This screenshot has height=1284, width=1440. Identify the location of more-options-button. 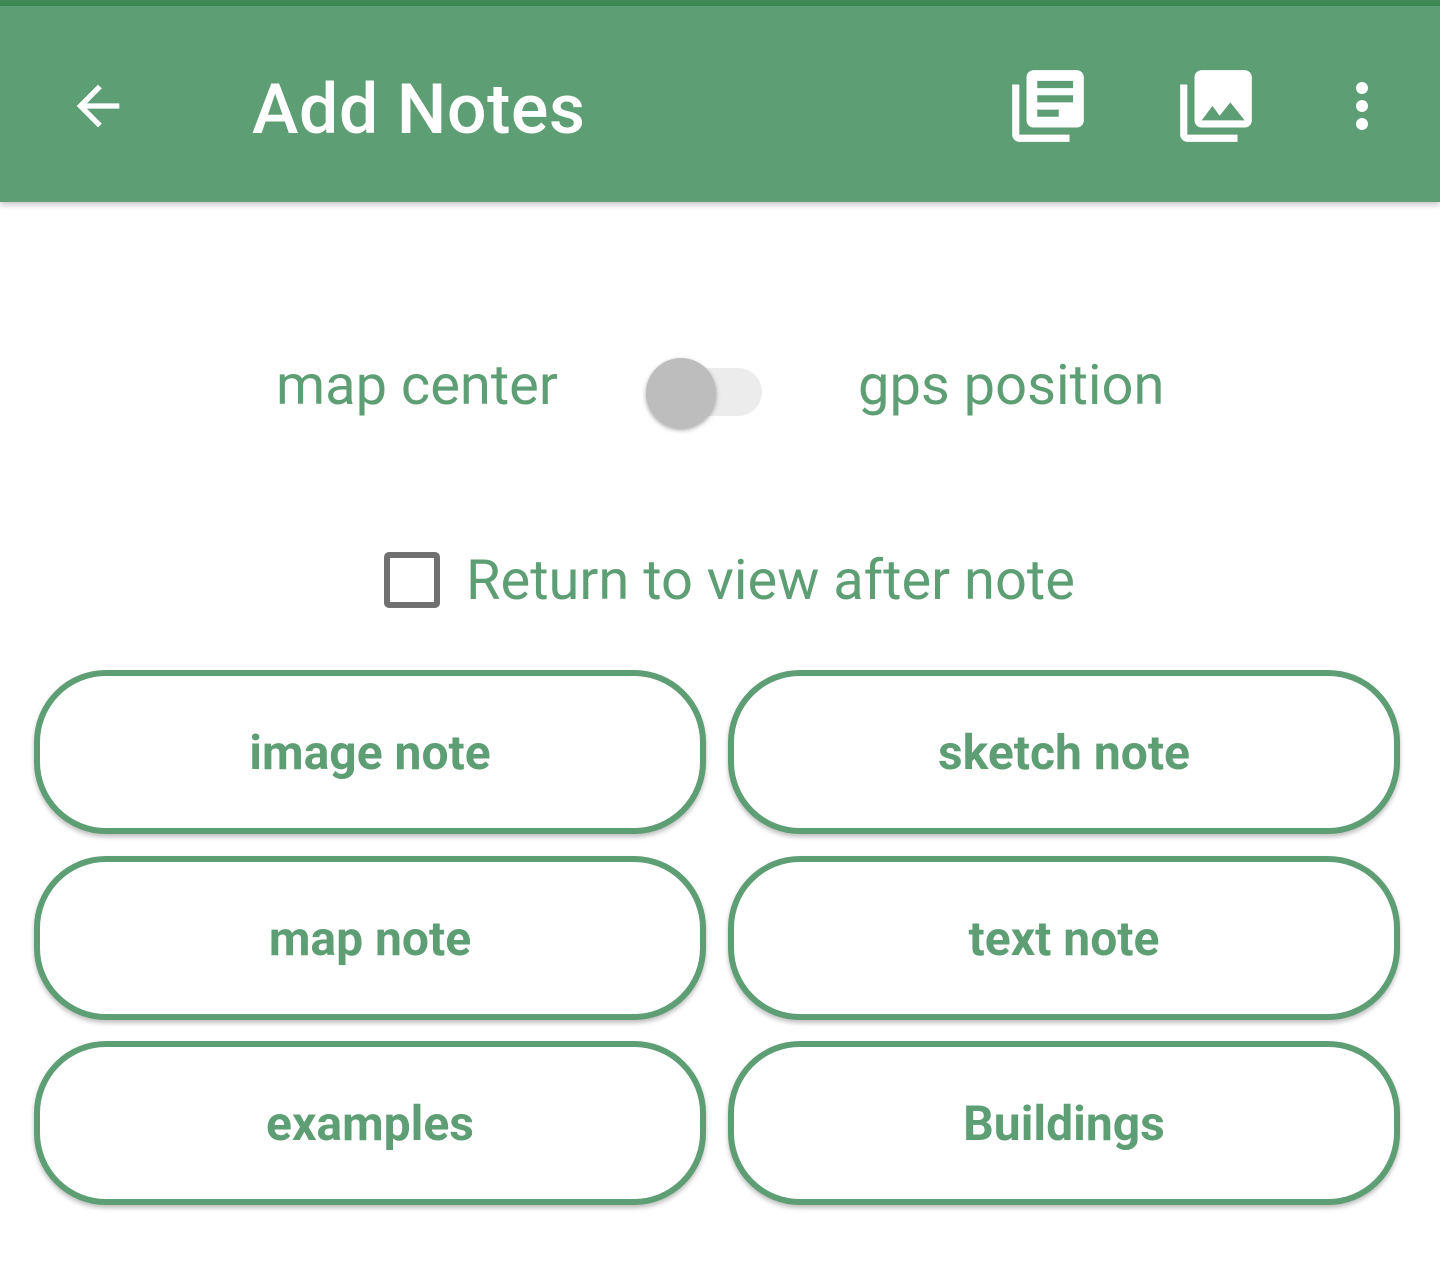
(1362, 106).